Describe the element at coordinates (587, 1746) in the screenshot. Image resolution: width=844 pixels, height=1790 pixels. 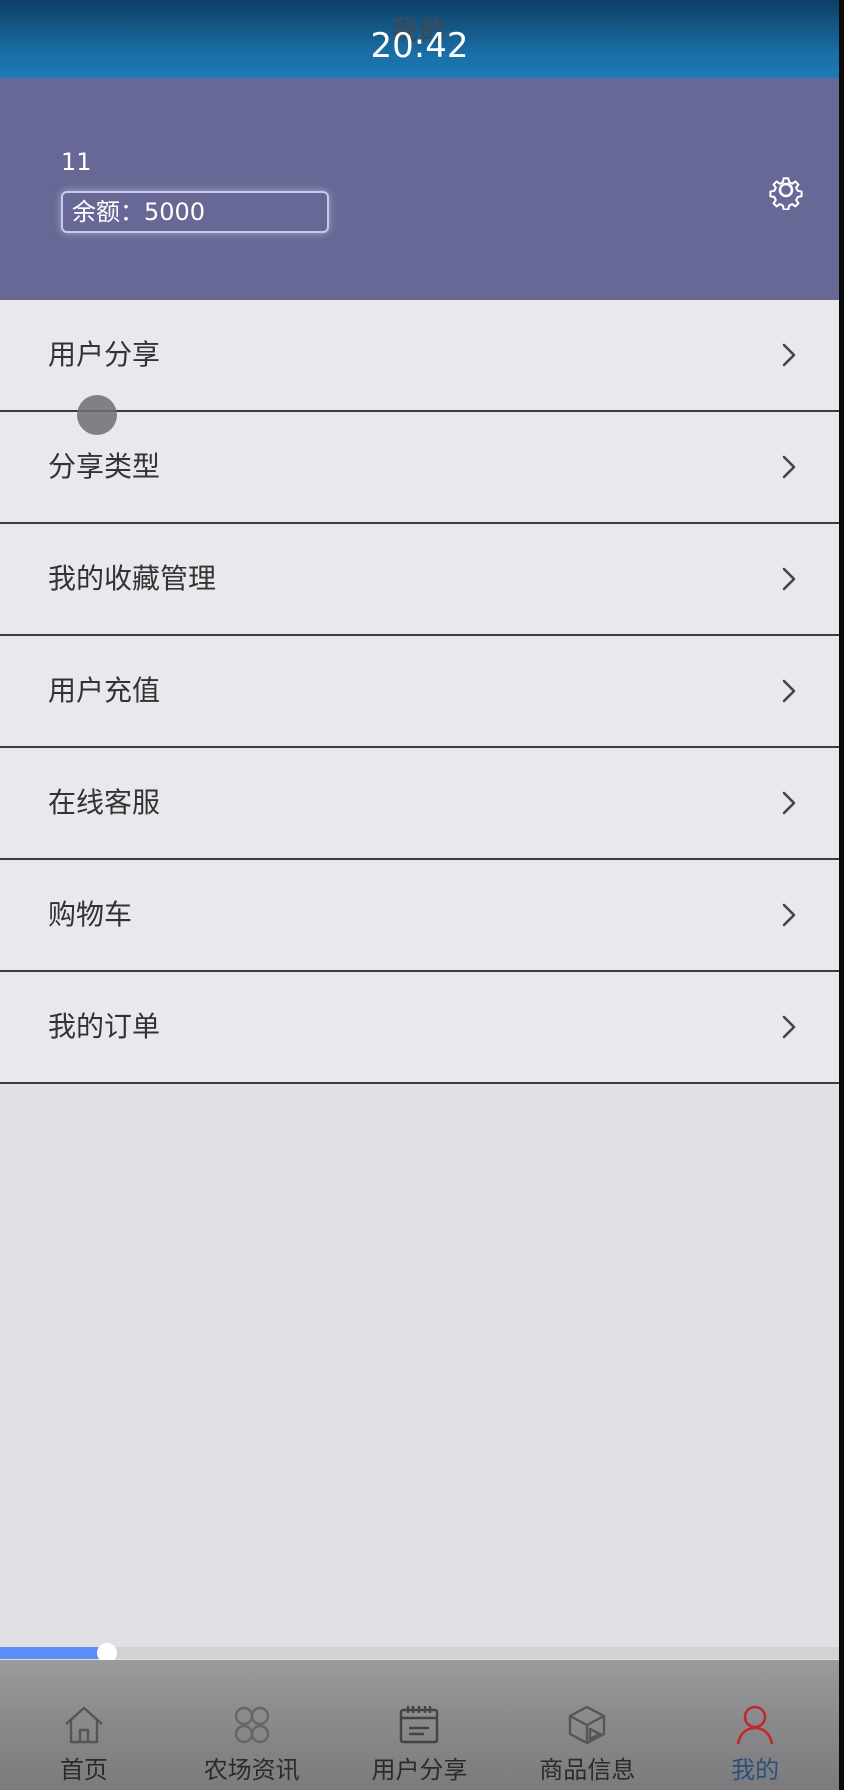
I see `tab-products: 商品信息` at that location.